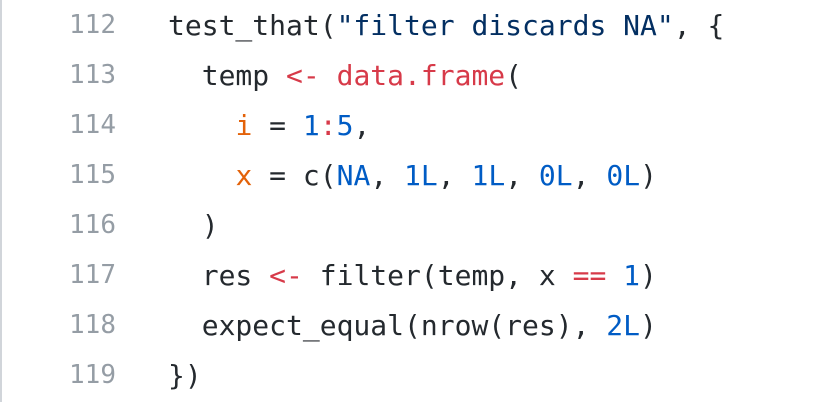 This screenshot has width=836, height=402. Describe the element at coordinates (421, 75) in the screenshot. I see `code-token-fn: data.frame` at that location.